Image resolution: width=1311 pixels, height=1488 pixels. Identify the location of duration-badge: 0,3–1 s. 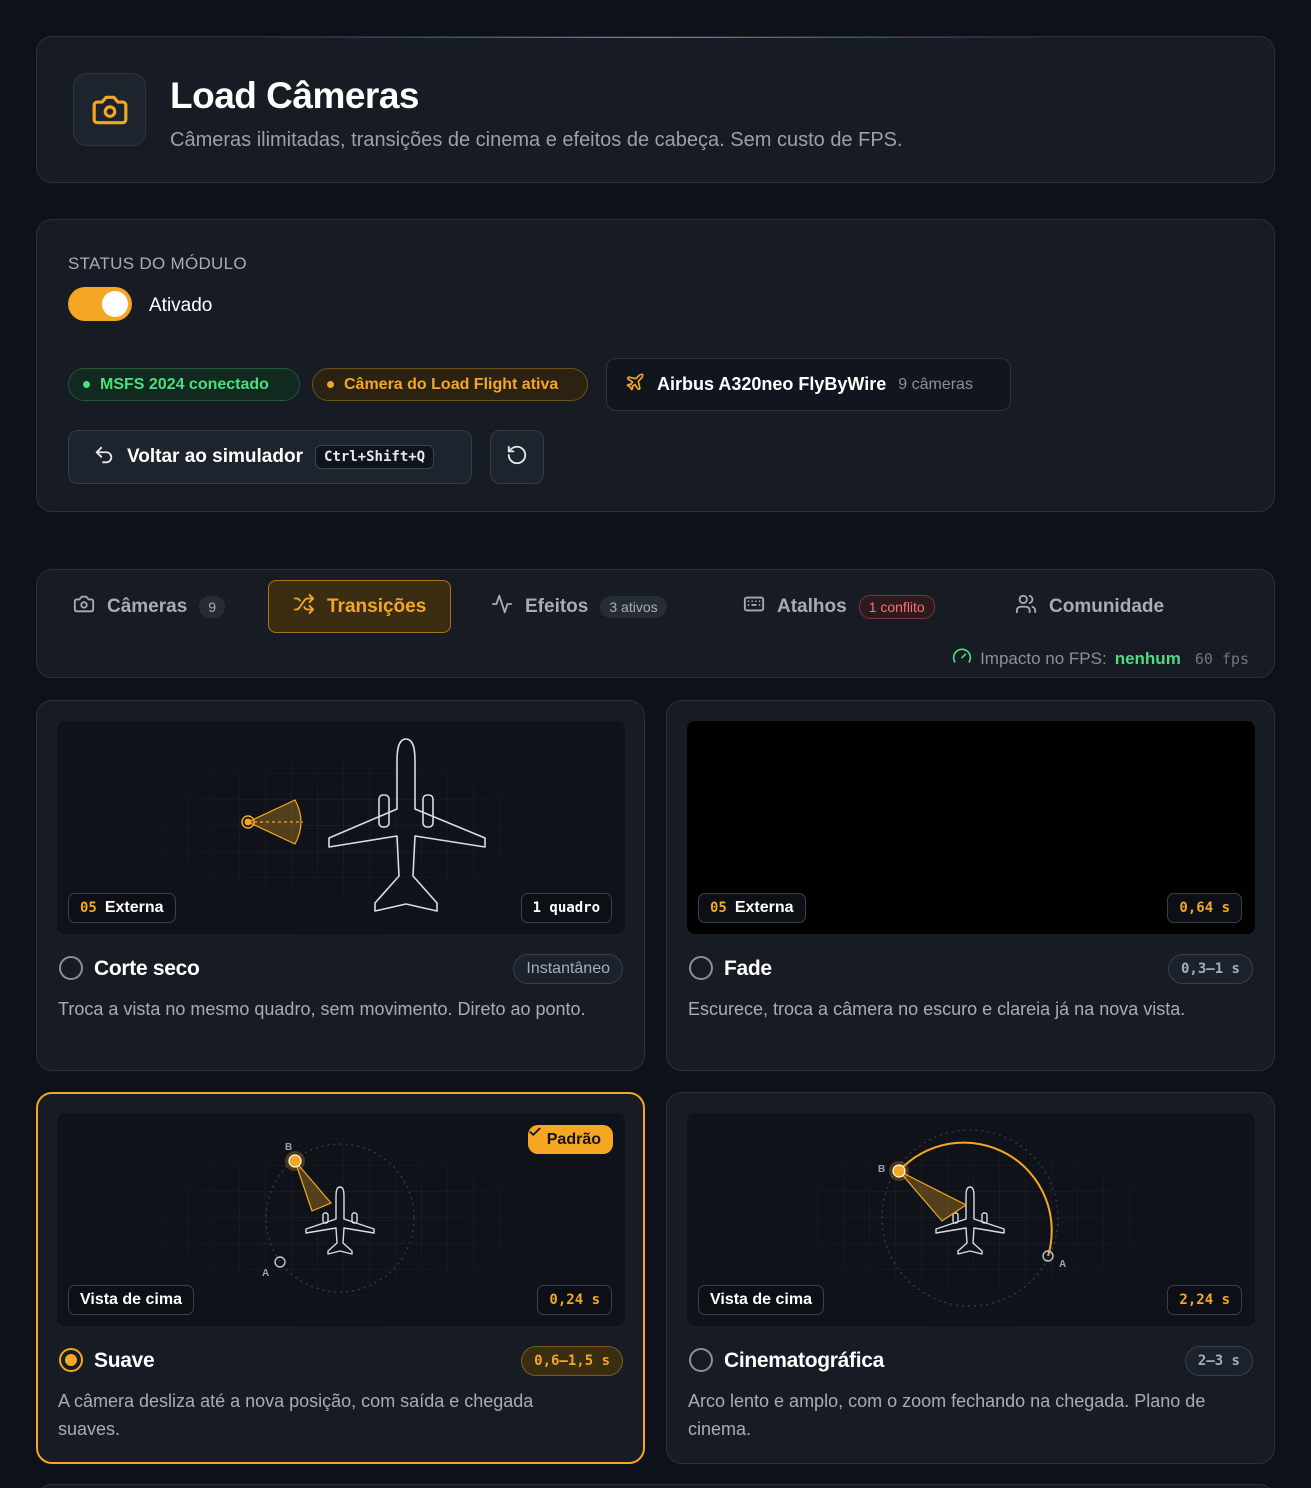
(1210, 969).